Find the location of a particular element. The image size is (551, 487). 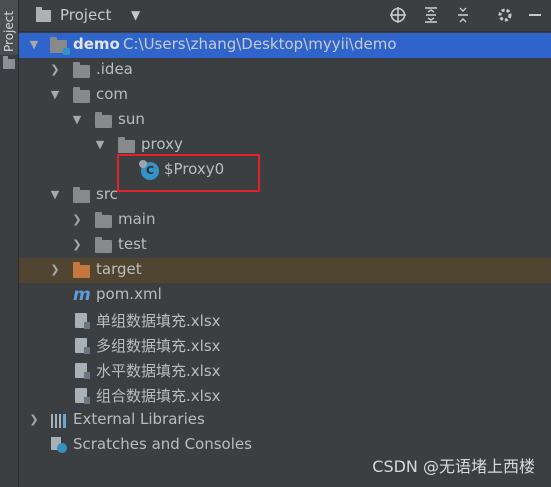

tree-row-external-libraries: ❯ External Libraries is located at coordinates (285, 420).